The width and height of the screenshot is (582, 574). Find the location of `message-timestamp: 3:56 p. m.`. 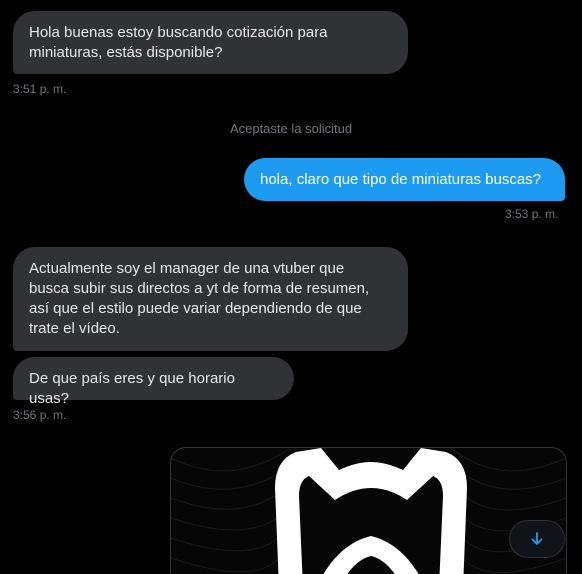

message-timestamp: 3:56 p. m. is located at coordinates (40, 415).